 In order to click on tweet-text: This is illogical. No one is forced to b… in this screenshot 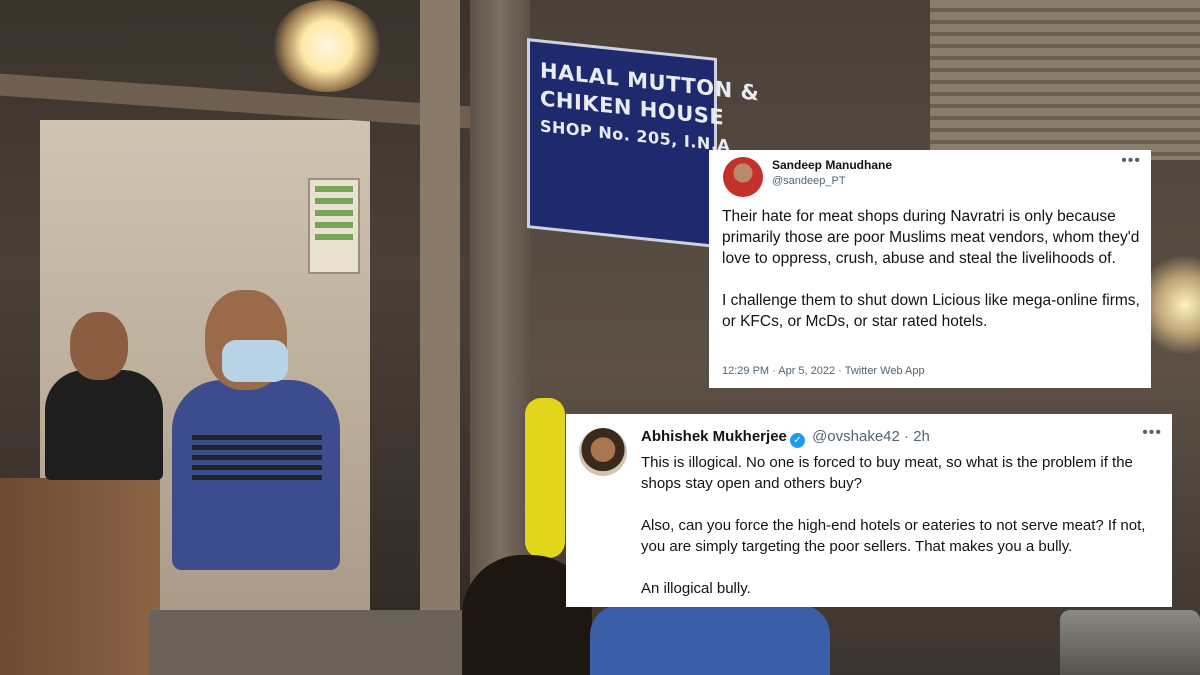, I will do `click(901, 536)`.